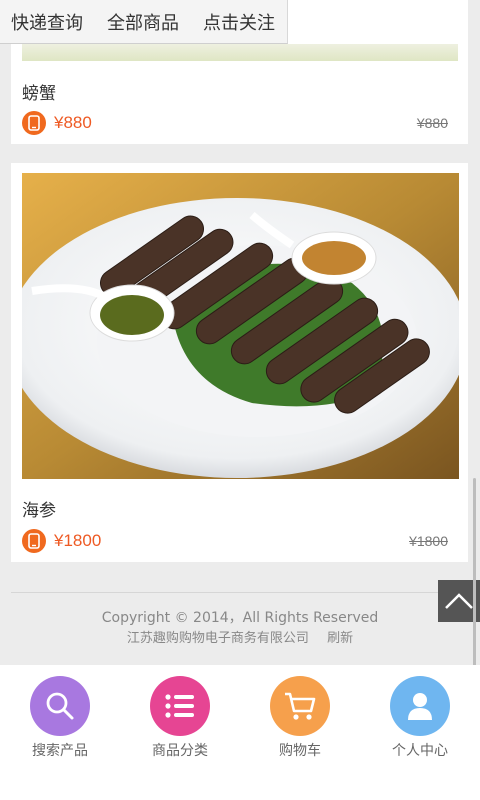  What do you see at coordinates (432, 123) in the screenshot?
I see `product-original-price: ¥880` at bounding box center [432, 123].